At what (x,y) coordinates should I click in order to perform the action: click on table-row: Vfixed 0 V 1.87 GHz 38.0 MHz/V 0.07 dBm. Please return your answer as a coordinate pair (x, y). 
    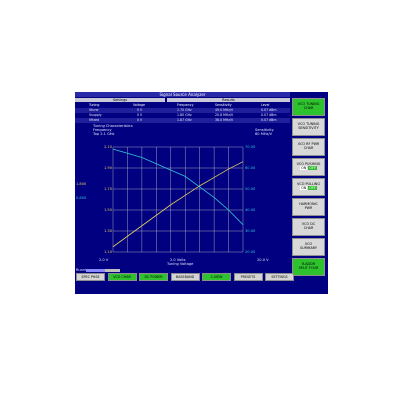
    Looking at the image, I should click on (182, 120).